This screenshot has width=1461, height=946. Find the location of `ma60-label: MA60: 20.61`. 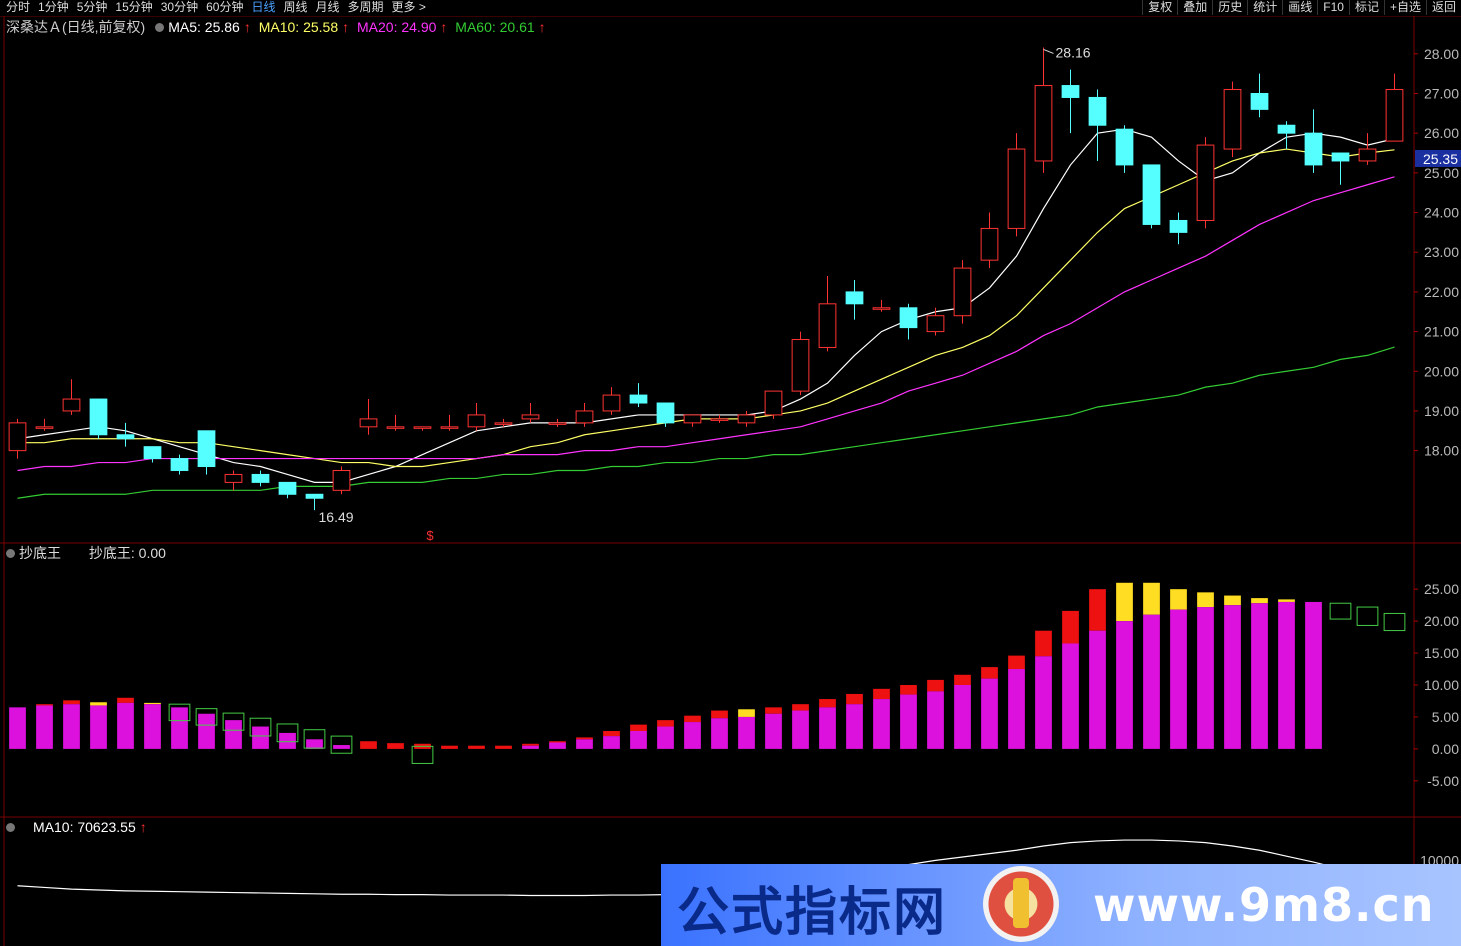

ma60-label: MA60: 20.61 is located at coordinates (495, 27).